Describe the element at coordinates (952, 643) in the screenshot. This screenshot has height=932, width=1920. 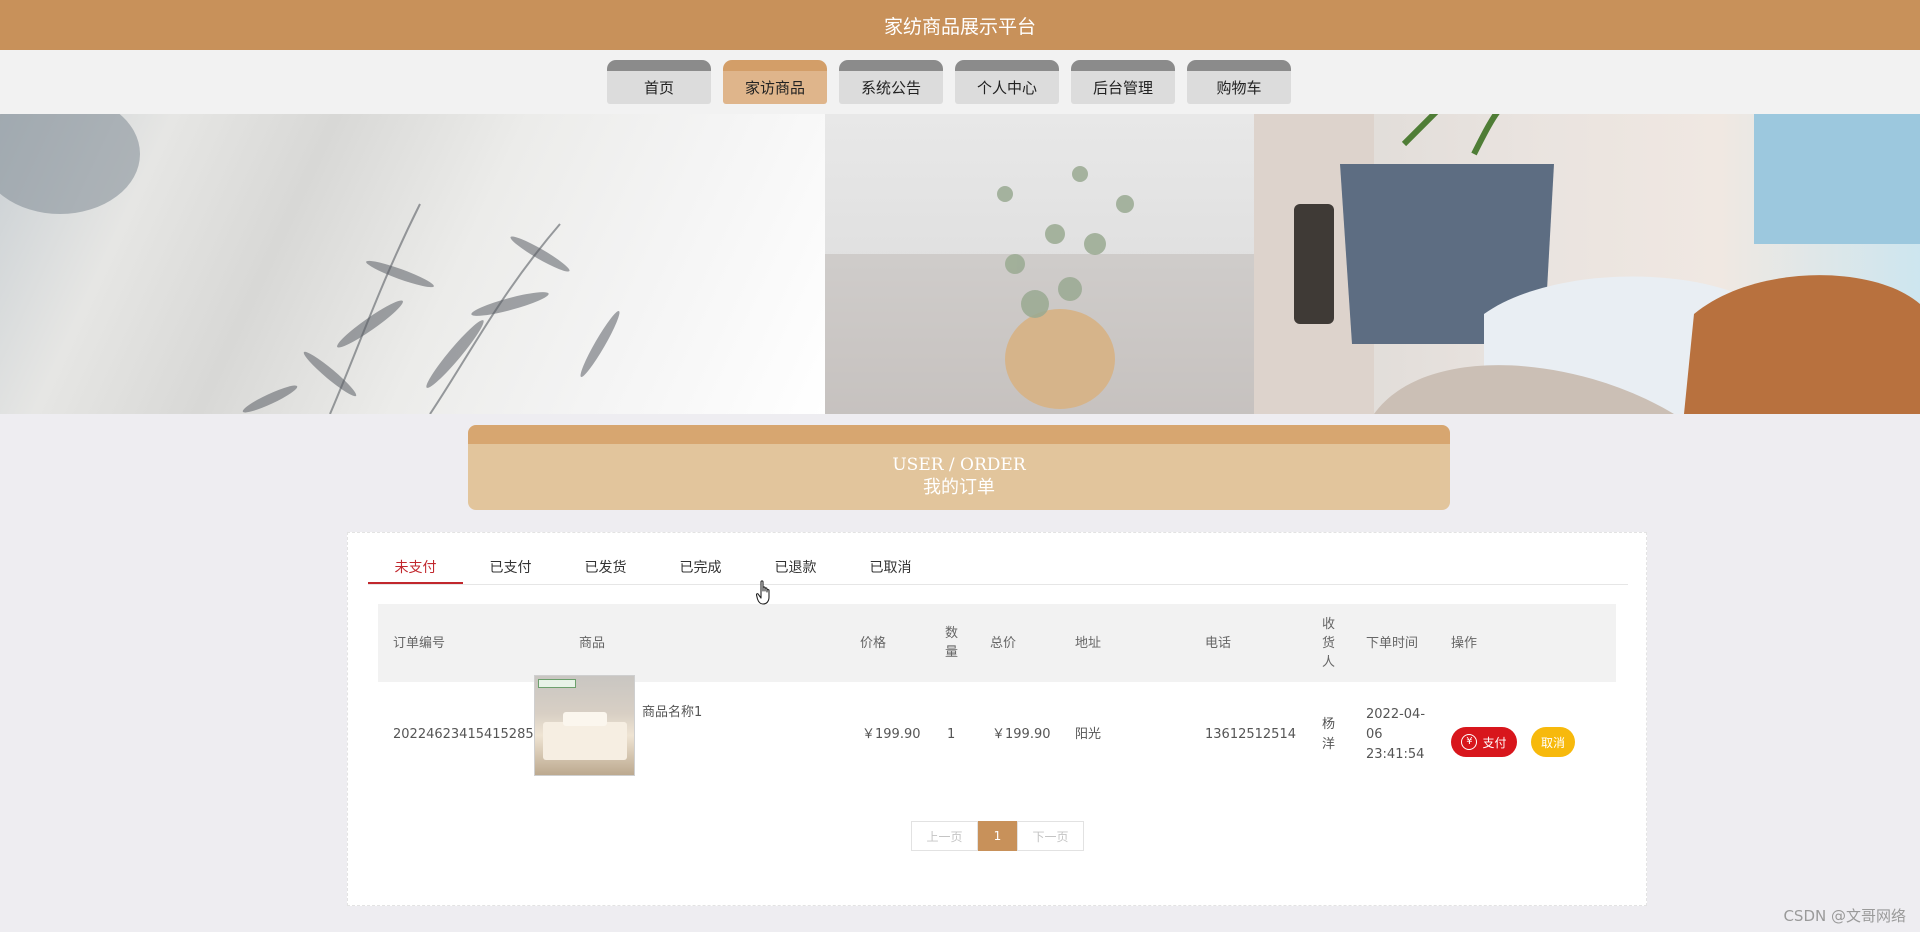
I see `column-header-qty: 数量` at that location.